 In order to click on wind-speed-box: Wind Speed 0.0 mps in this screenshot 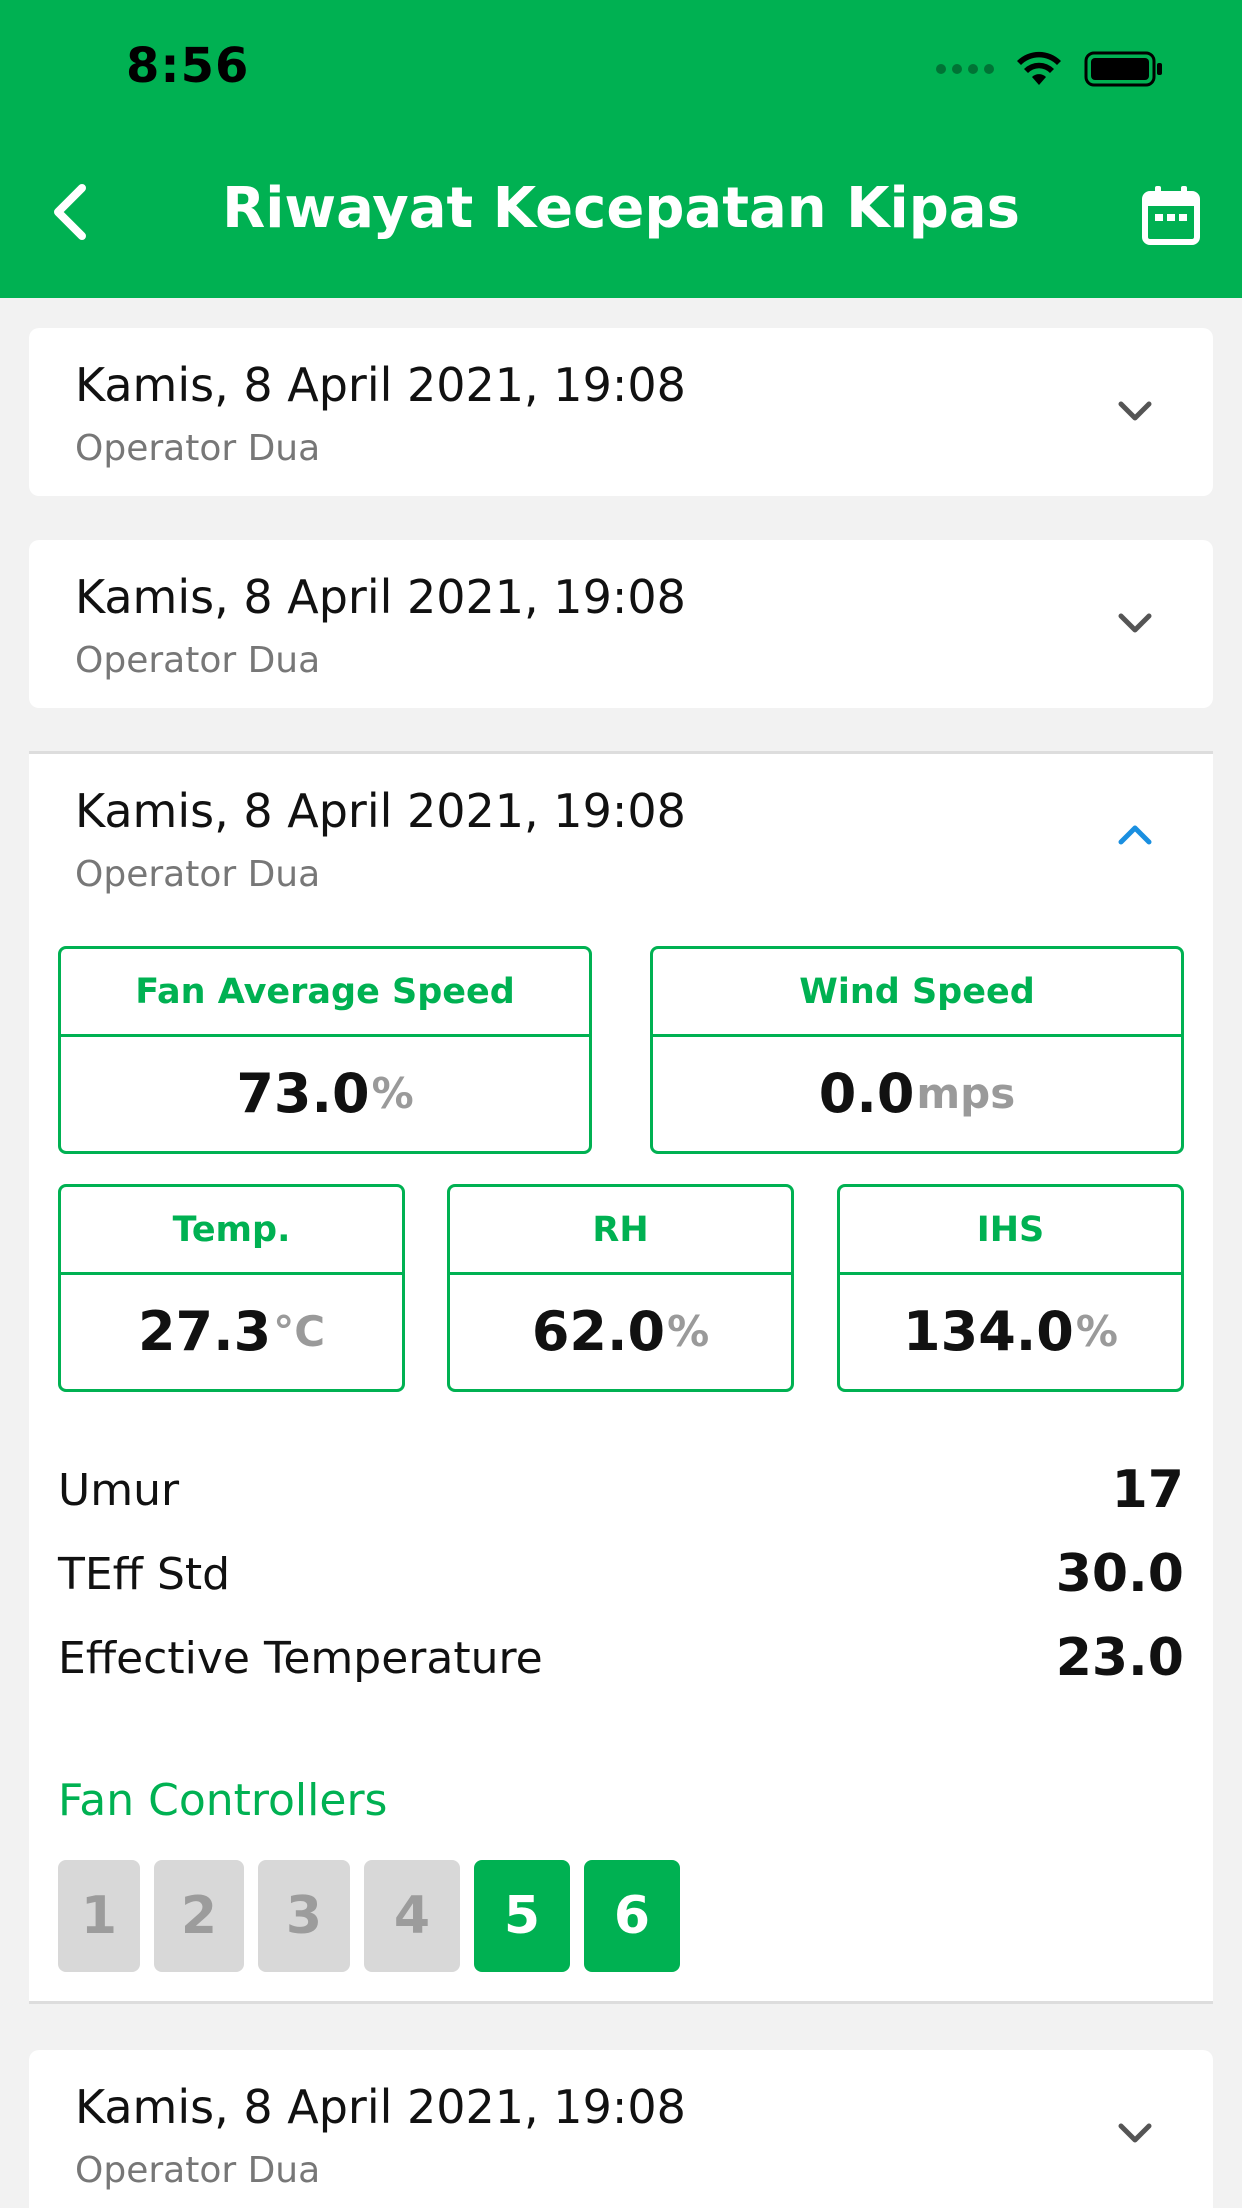, I will do `click(917, 1050)`.